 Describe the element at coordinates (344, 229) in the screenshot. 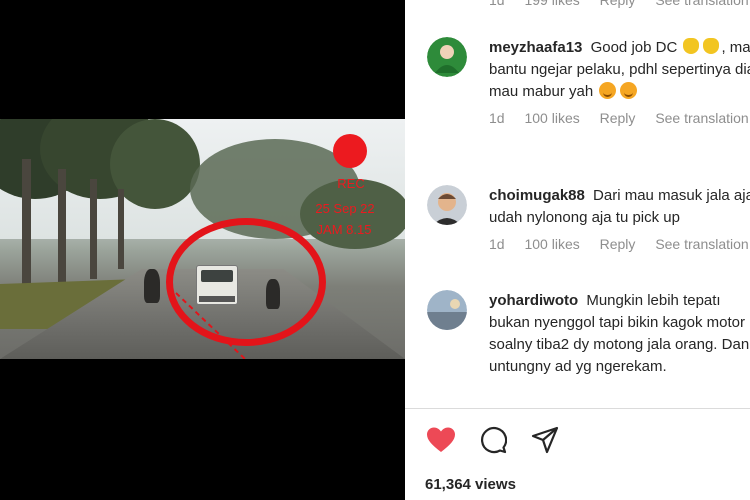

I see `rec-time: JAM 8.15` at that location.